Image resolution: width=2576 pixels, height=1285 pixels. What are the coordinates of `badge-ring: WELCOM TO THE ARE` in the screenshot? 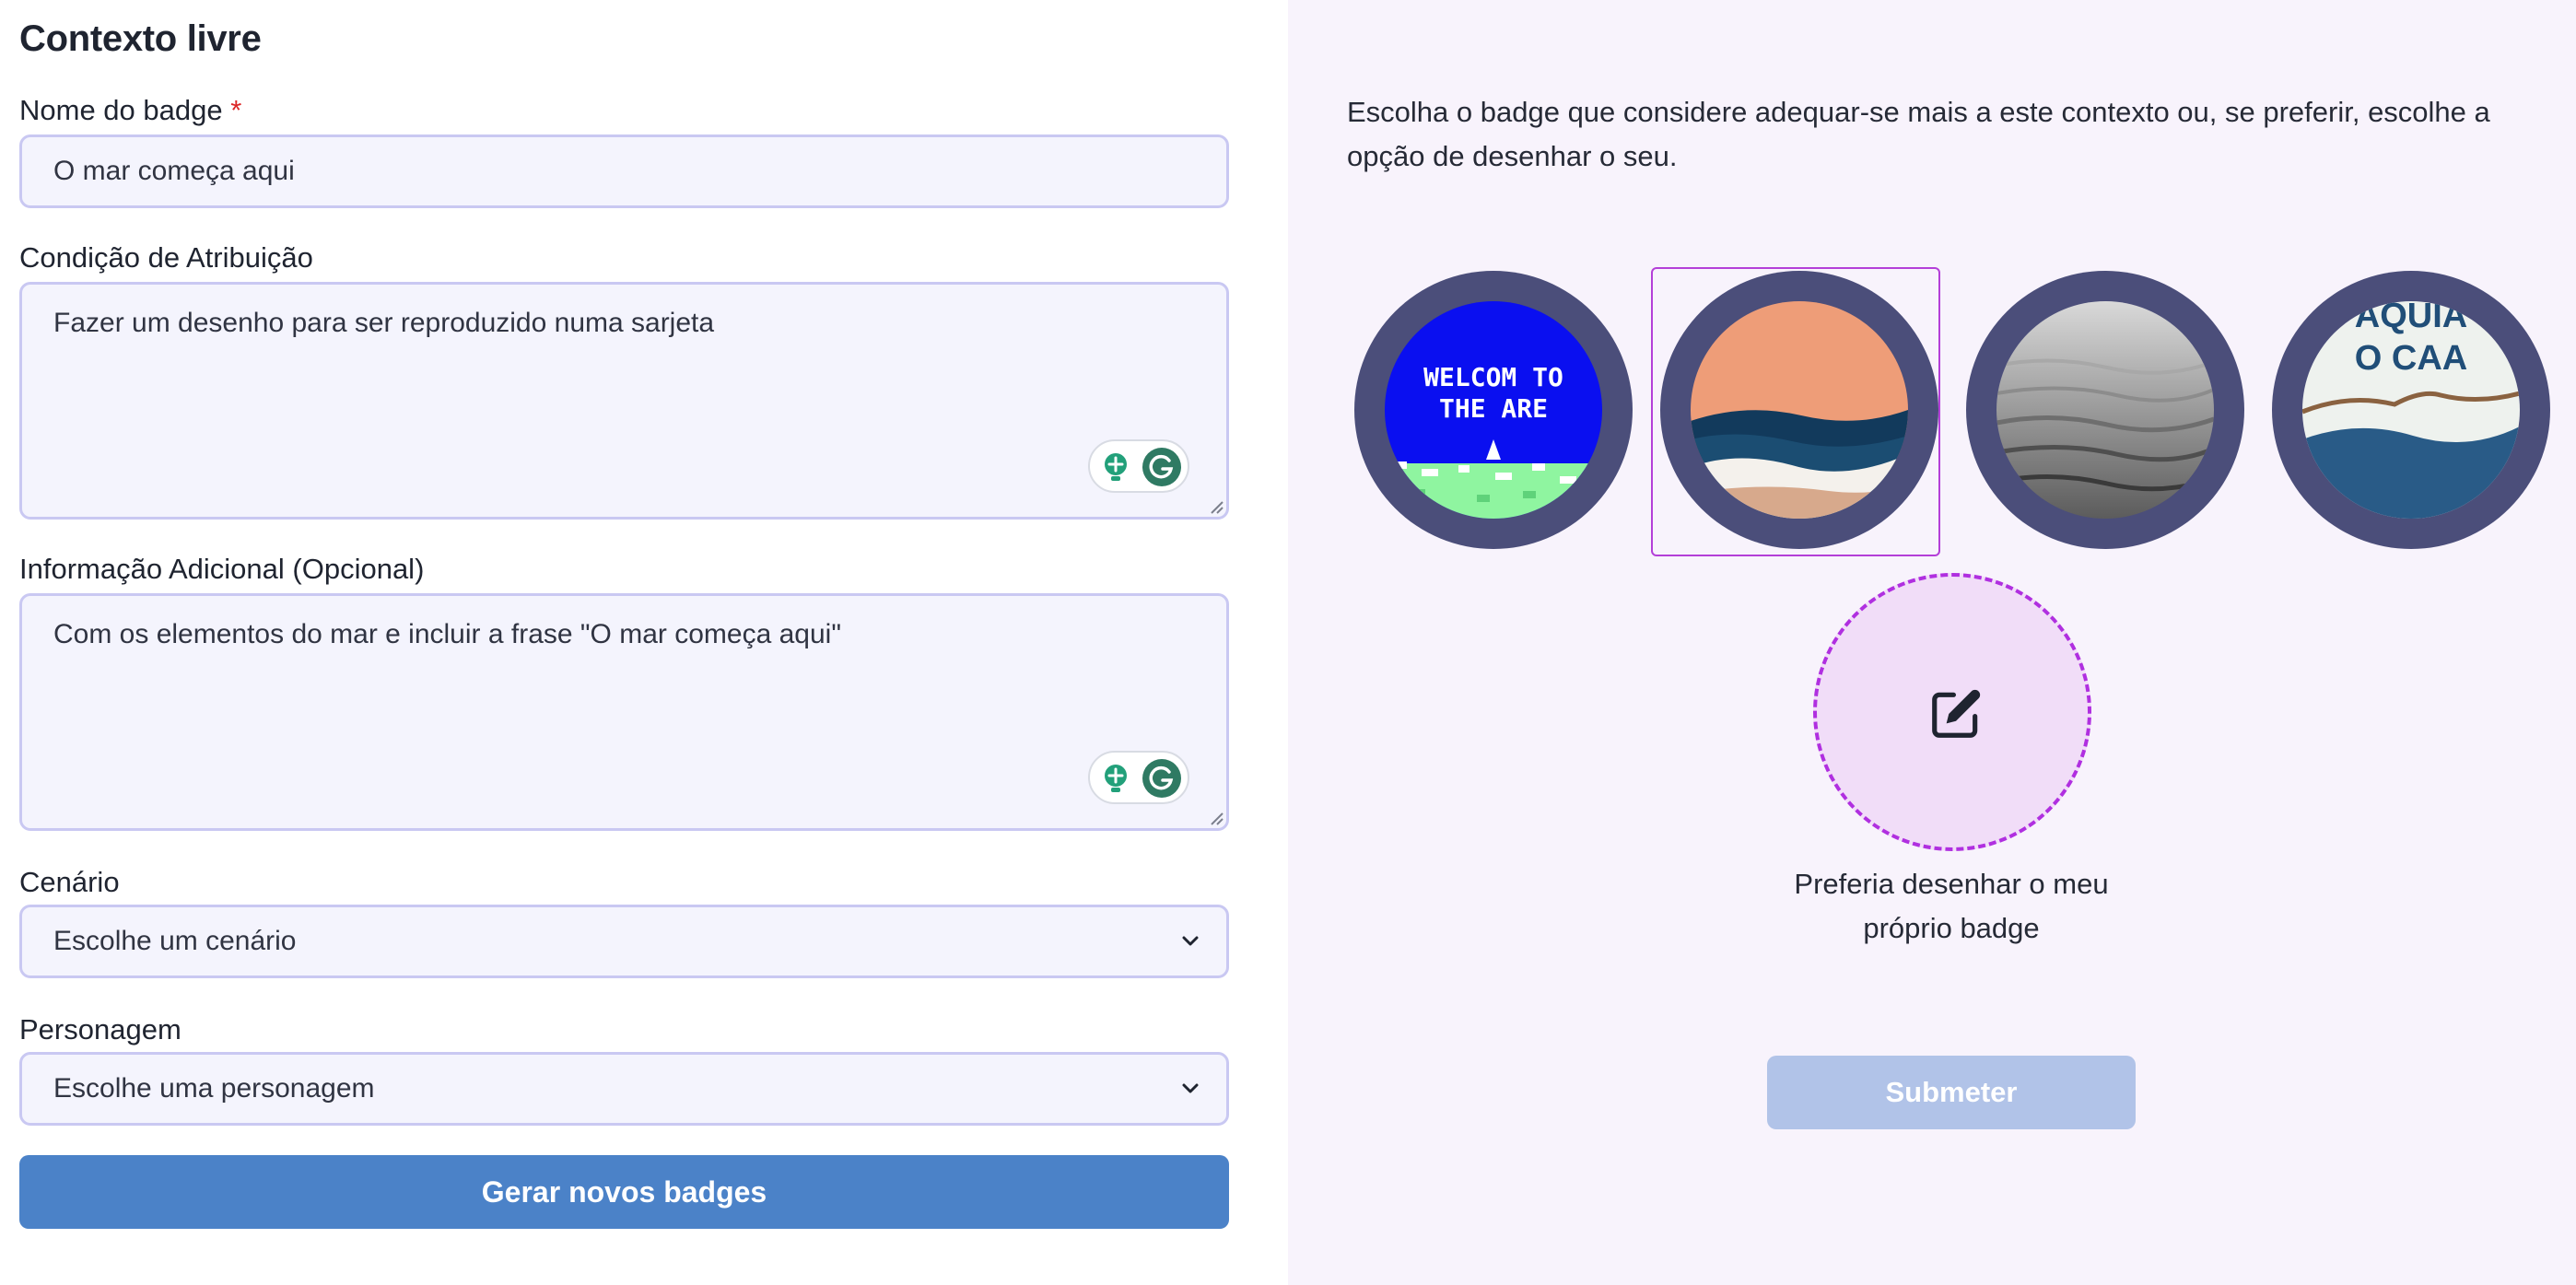 It's located at (1493, 410).